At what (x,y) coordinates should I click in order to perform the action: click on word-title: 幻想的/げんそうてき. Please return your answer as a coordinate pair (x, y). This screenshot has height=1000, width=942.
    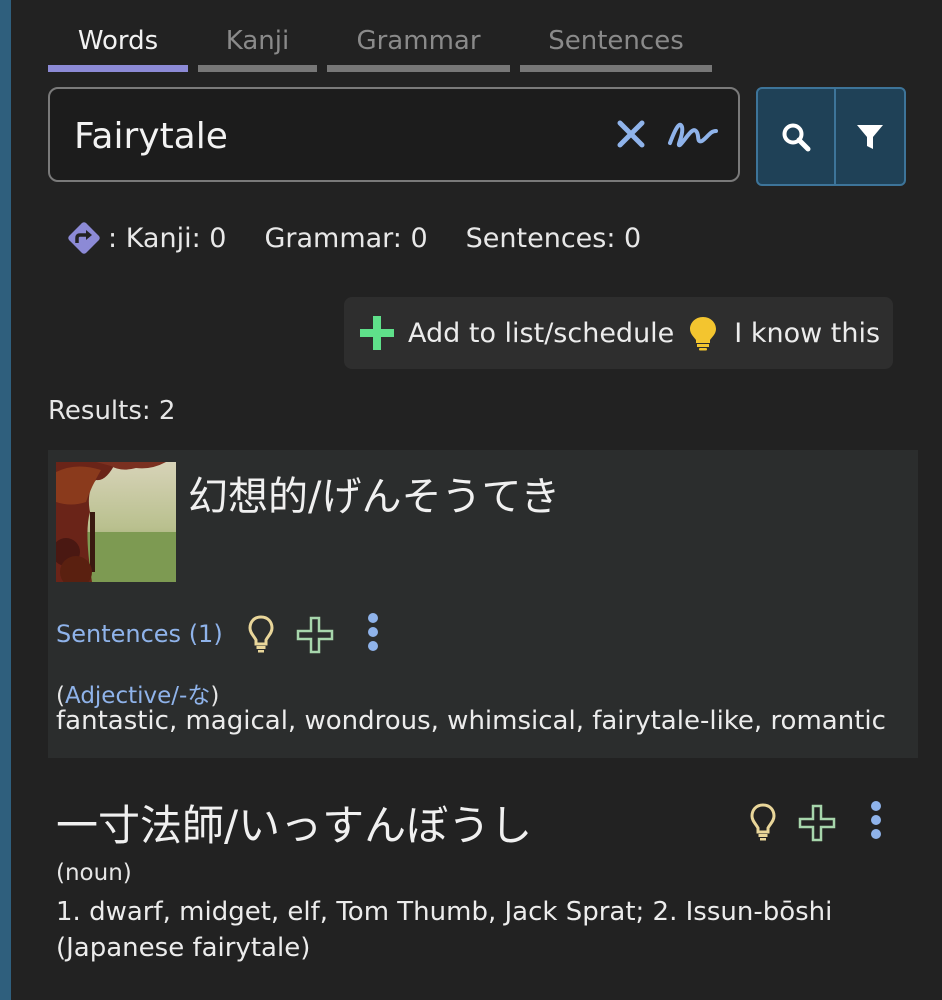
    Looking at the image, I should click on (374, 493).